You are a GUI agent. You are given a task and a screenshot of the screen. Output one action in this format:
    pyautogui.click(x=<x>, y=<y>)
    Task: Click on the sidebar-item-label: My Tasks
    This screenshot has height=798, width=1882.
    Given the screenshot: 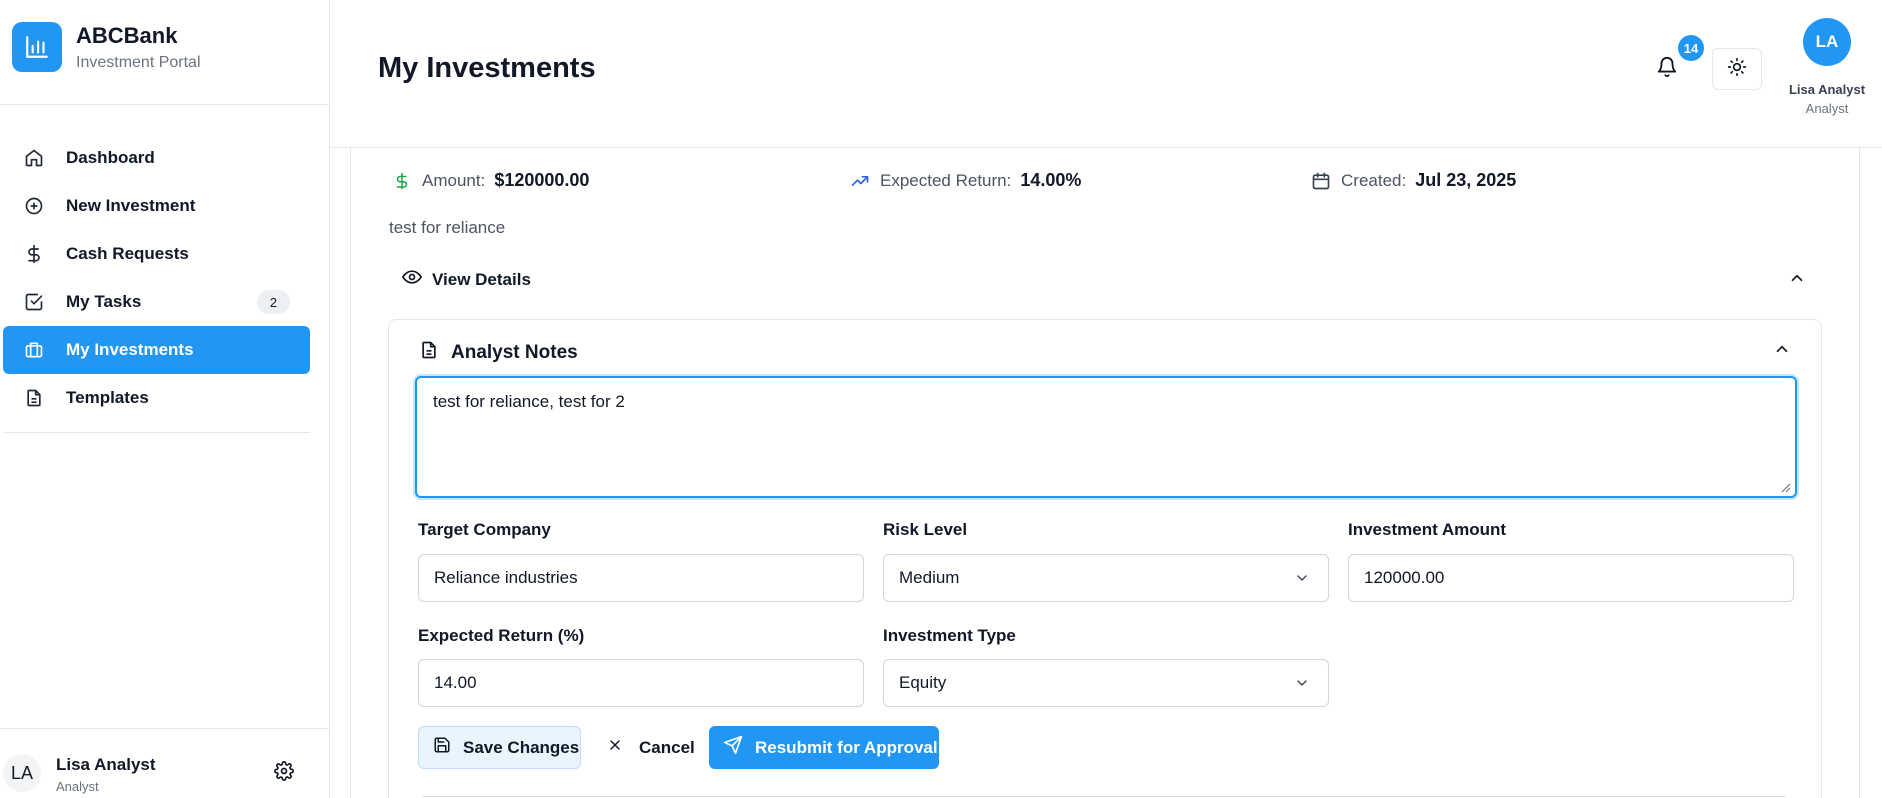 What is the action you would take?
    pyautogui.click(x=104, y=301)
    